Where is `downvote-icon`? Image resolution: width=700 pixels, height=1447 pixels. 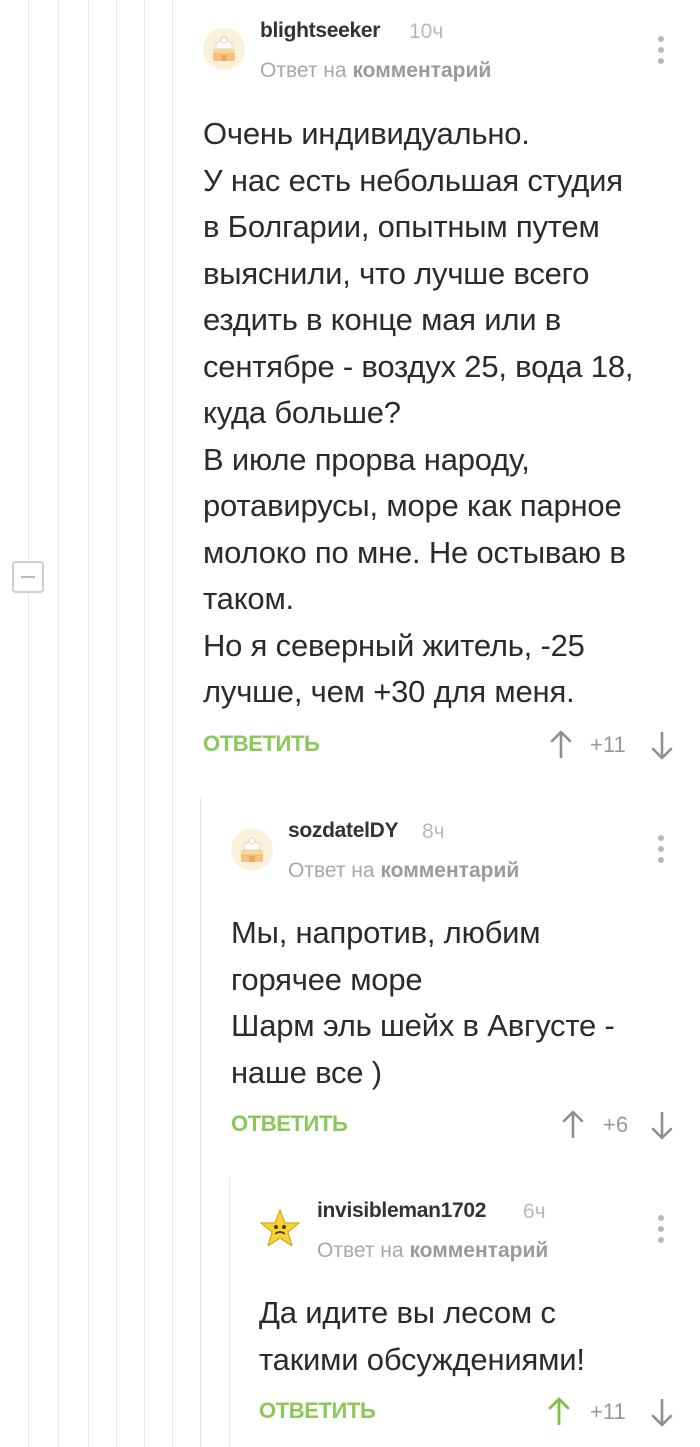 downvote-icon is located at coordinates (662, 1413).